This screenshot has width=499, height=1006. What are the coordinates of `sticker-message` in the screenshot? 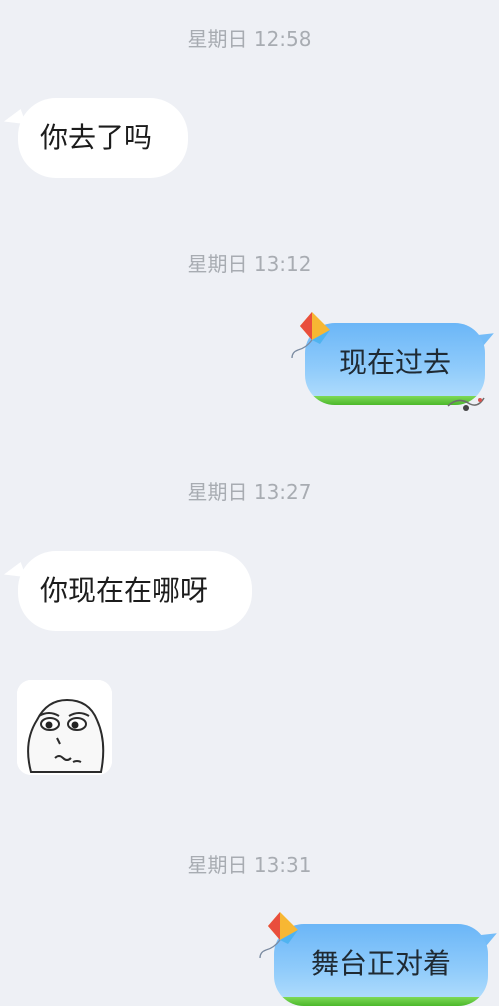 It's located at (64, 727).